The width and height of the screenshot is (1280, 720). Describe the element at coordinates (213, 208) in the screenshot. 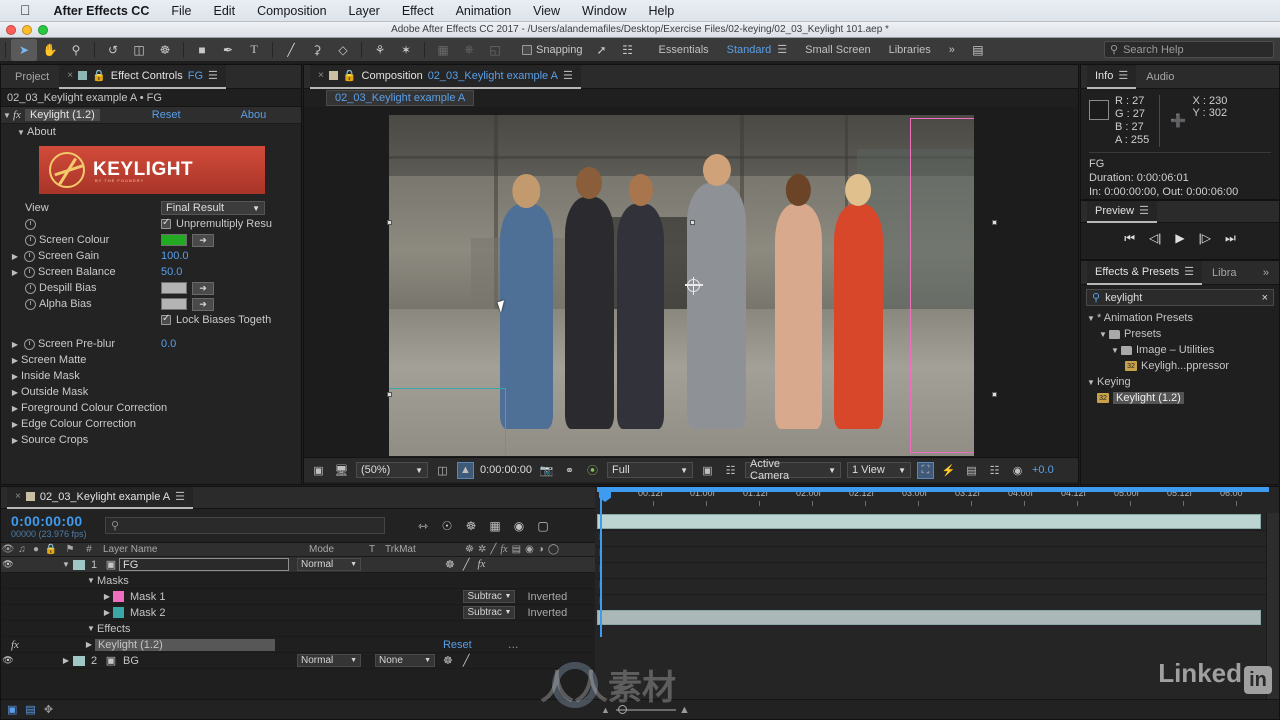

I see `view-dropdown: Final Result ▼` at that location.